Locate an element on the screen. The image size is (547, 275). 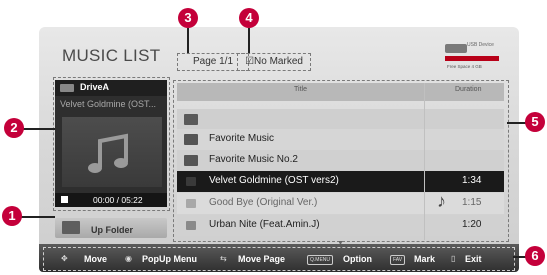
mark-hint: Mark is located at coordinates (425, 259).